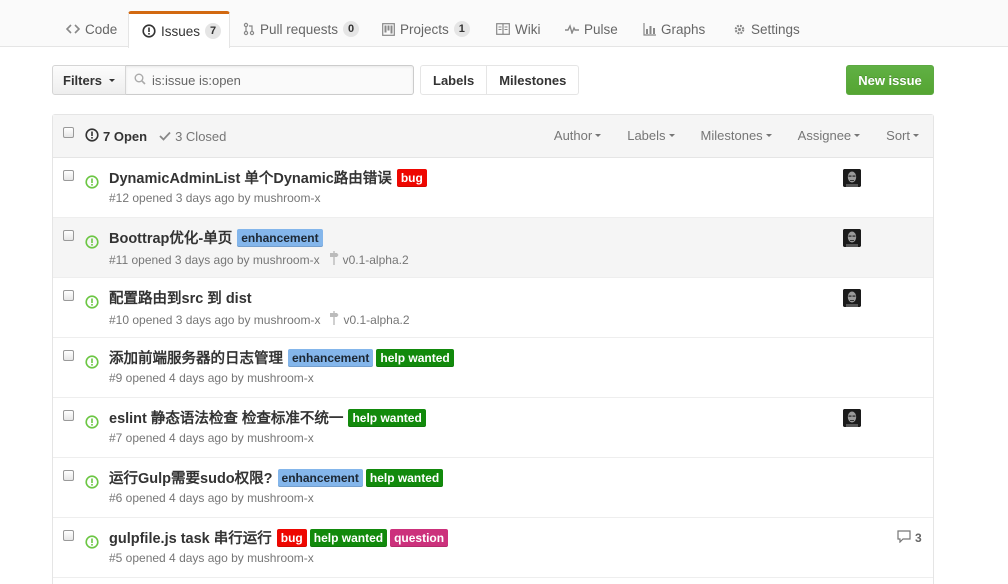  I want to click on tab-label: Code, so click(101, 29).